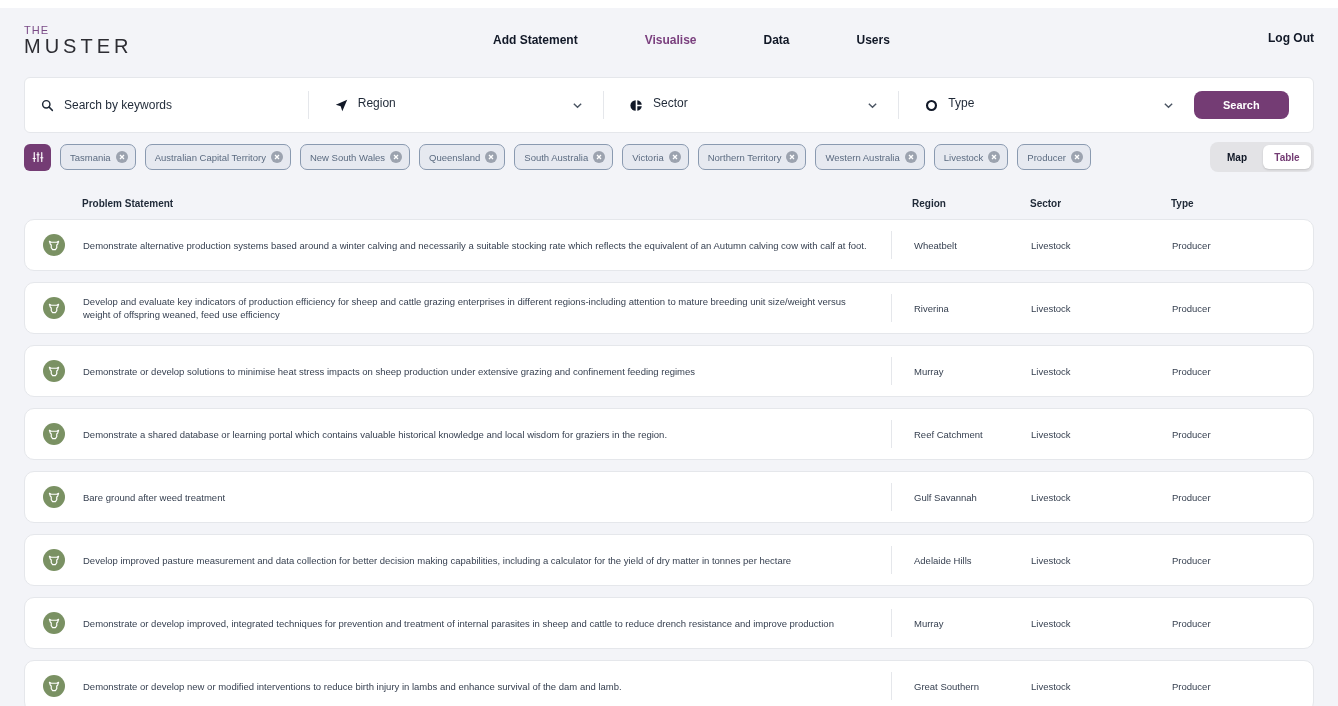 The image size is (1338, 706). I want to click on table-cell-text: Bare ground after weed treatment, so click(155, 497).